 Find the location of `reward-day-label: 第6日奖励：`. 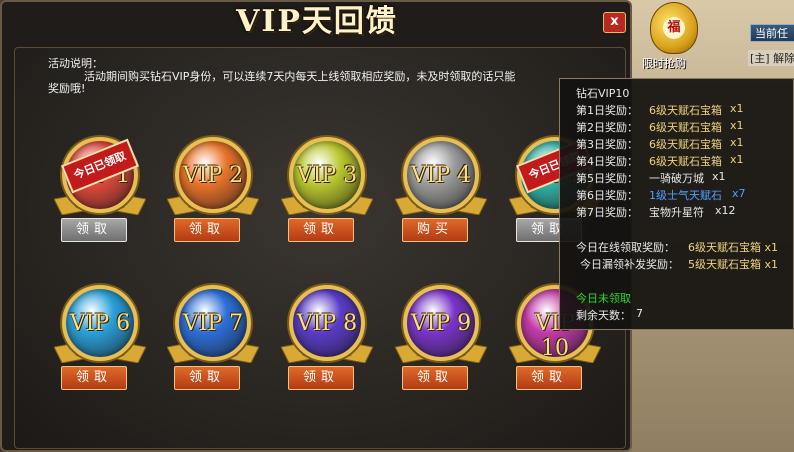

reward-day-label: 第6日奖励： is located at coordinates (607, 195).